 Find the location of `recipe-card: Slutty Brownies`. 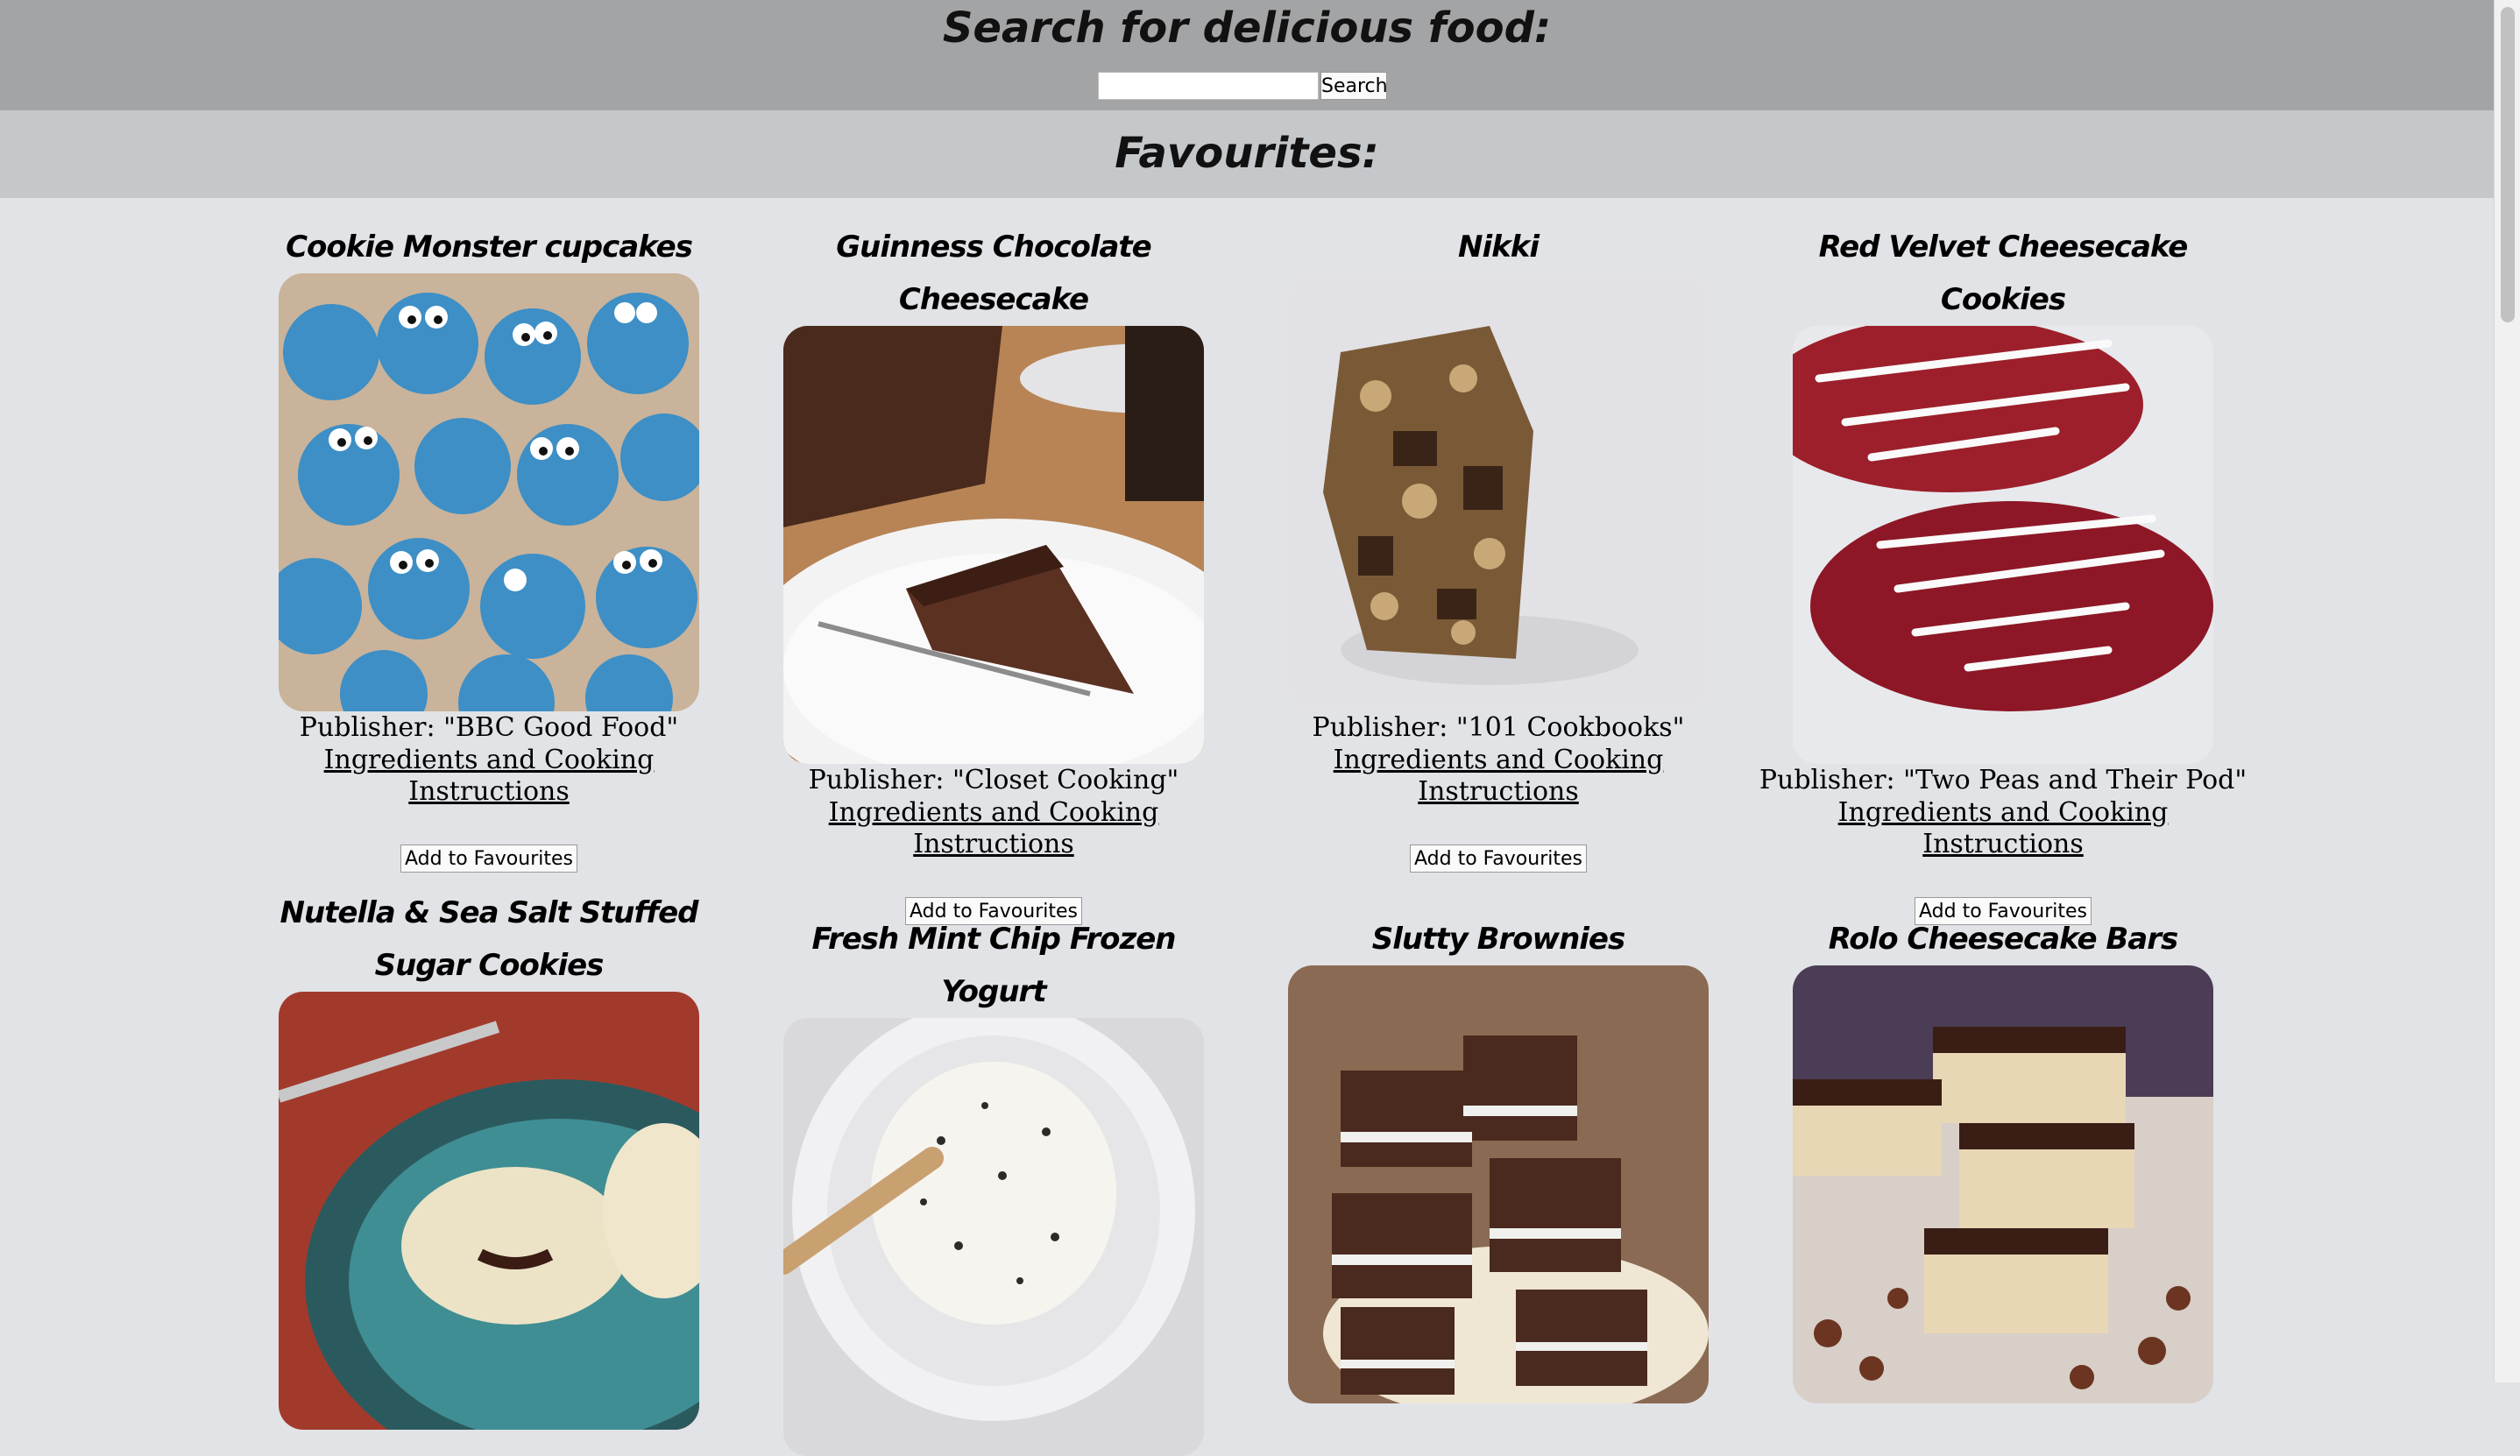

recipe-card: Slutty Brownies is located at coordinates (1498, 1158).